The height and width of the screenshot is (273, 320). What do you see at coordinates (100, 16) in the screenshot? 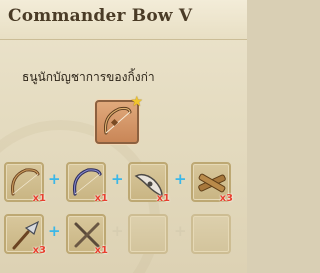
I see `window-title: Commander Bow V` at bounding box center [100, 16].